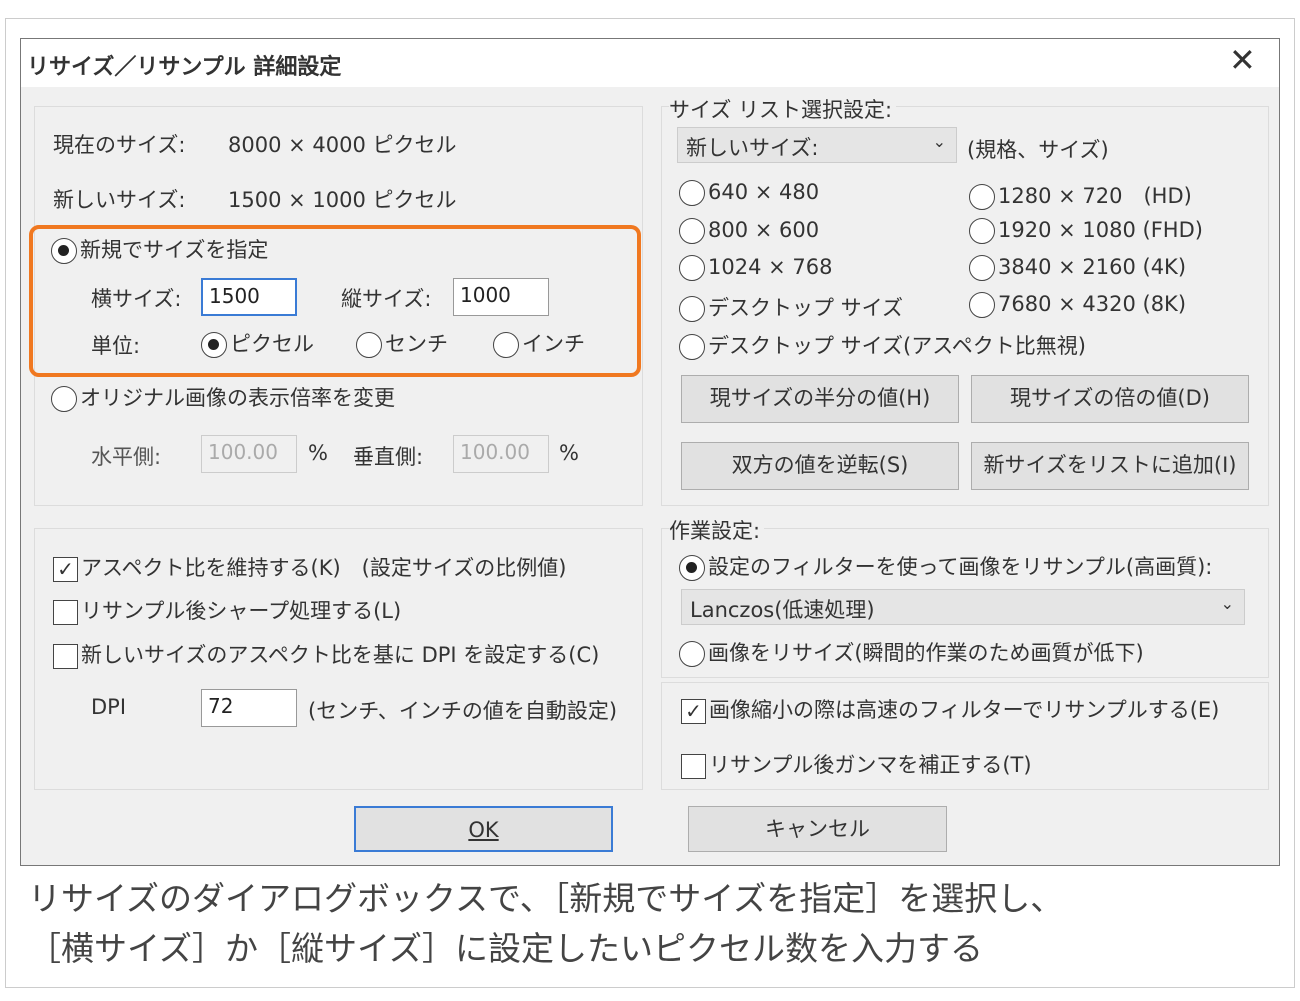 Image resolution: width=1300 pixels, height=1001 pixels. Describe the element at coordinates (717, 530) in the screenshot. I see `work-settings-label: 作業設定:` at that location.